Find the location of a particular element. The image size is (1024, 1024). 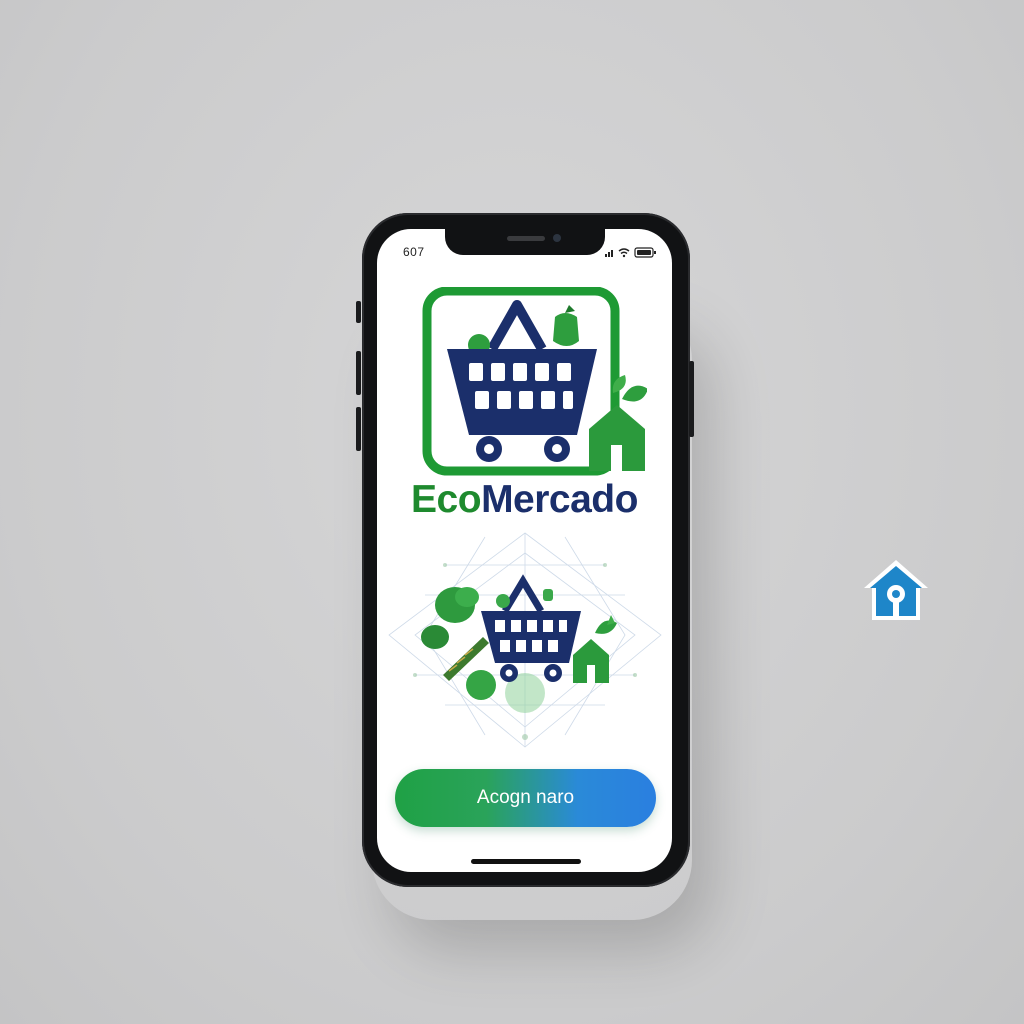

primary-action-button: Acogn naro is located at coordinates (525, 798).